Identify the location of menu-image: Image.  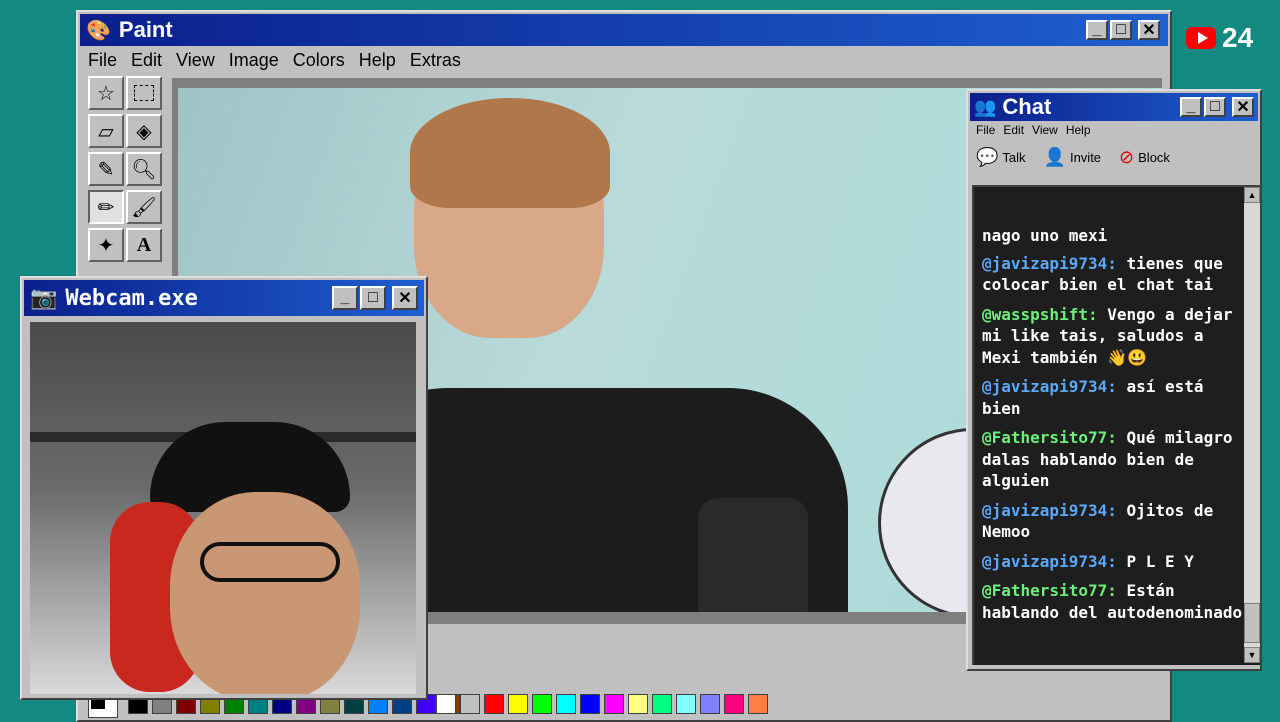
(254, 60).